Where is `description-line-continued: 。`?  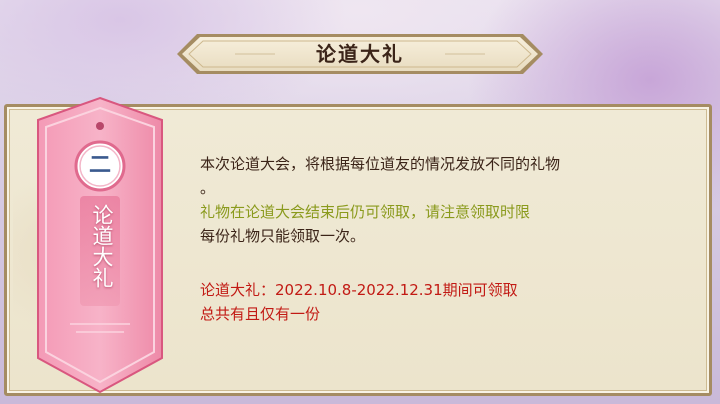 description-line-continued: 。 is located at coordinates (208, 188).